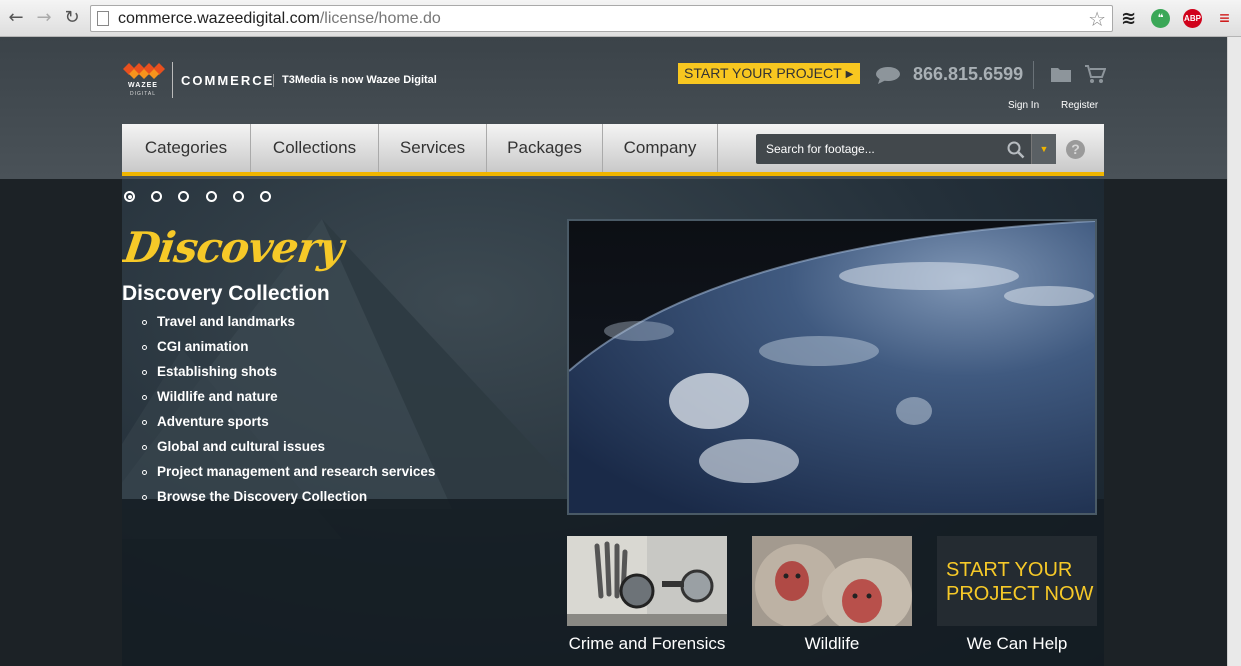 The width and height of the screenshot is (1241, 666). I want to click on nav-collections: Collections, so click(315, 148).